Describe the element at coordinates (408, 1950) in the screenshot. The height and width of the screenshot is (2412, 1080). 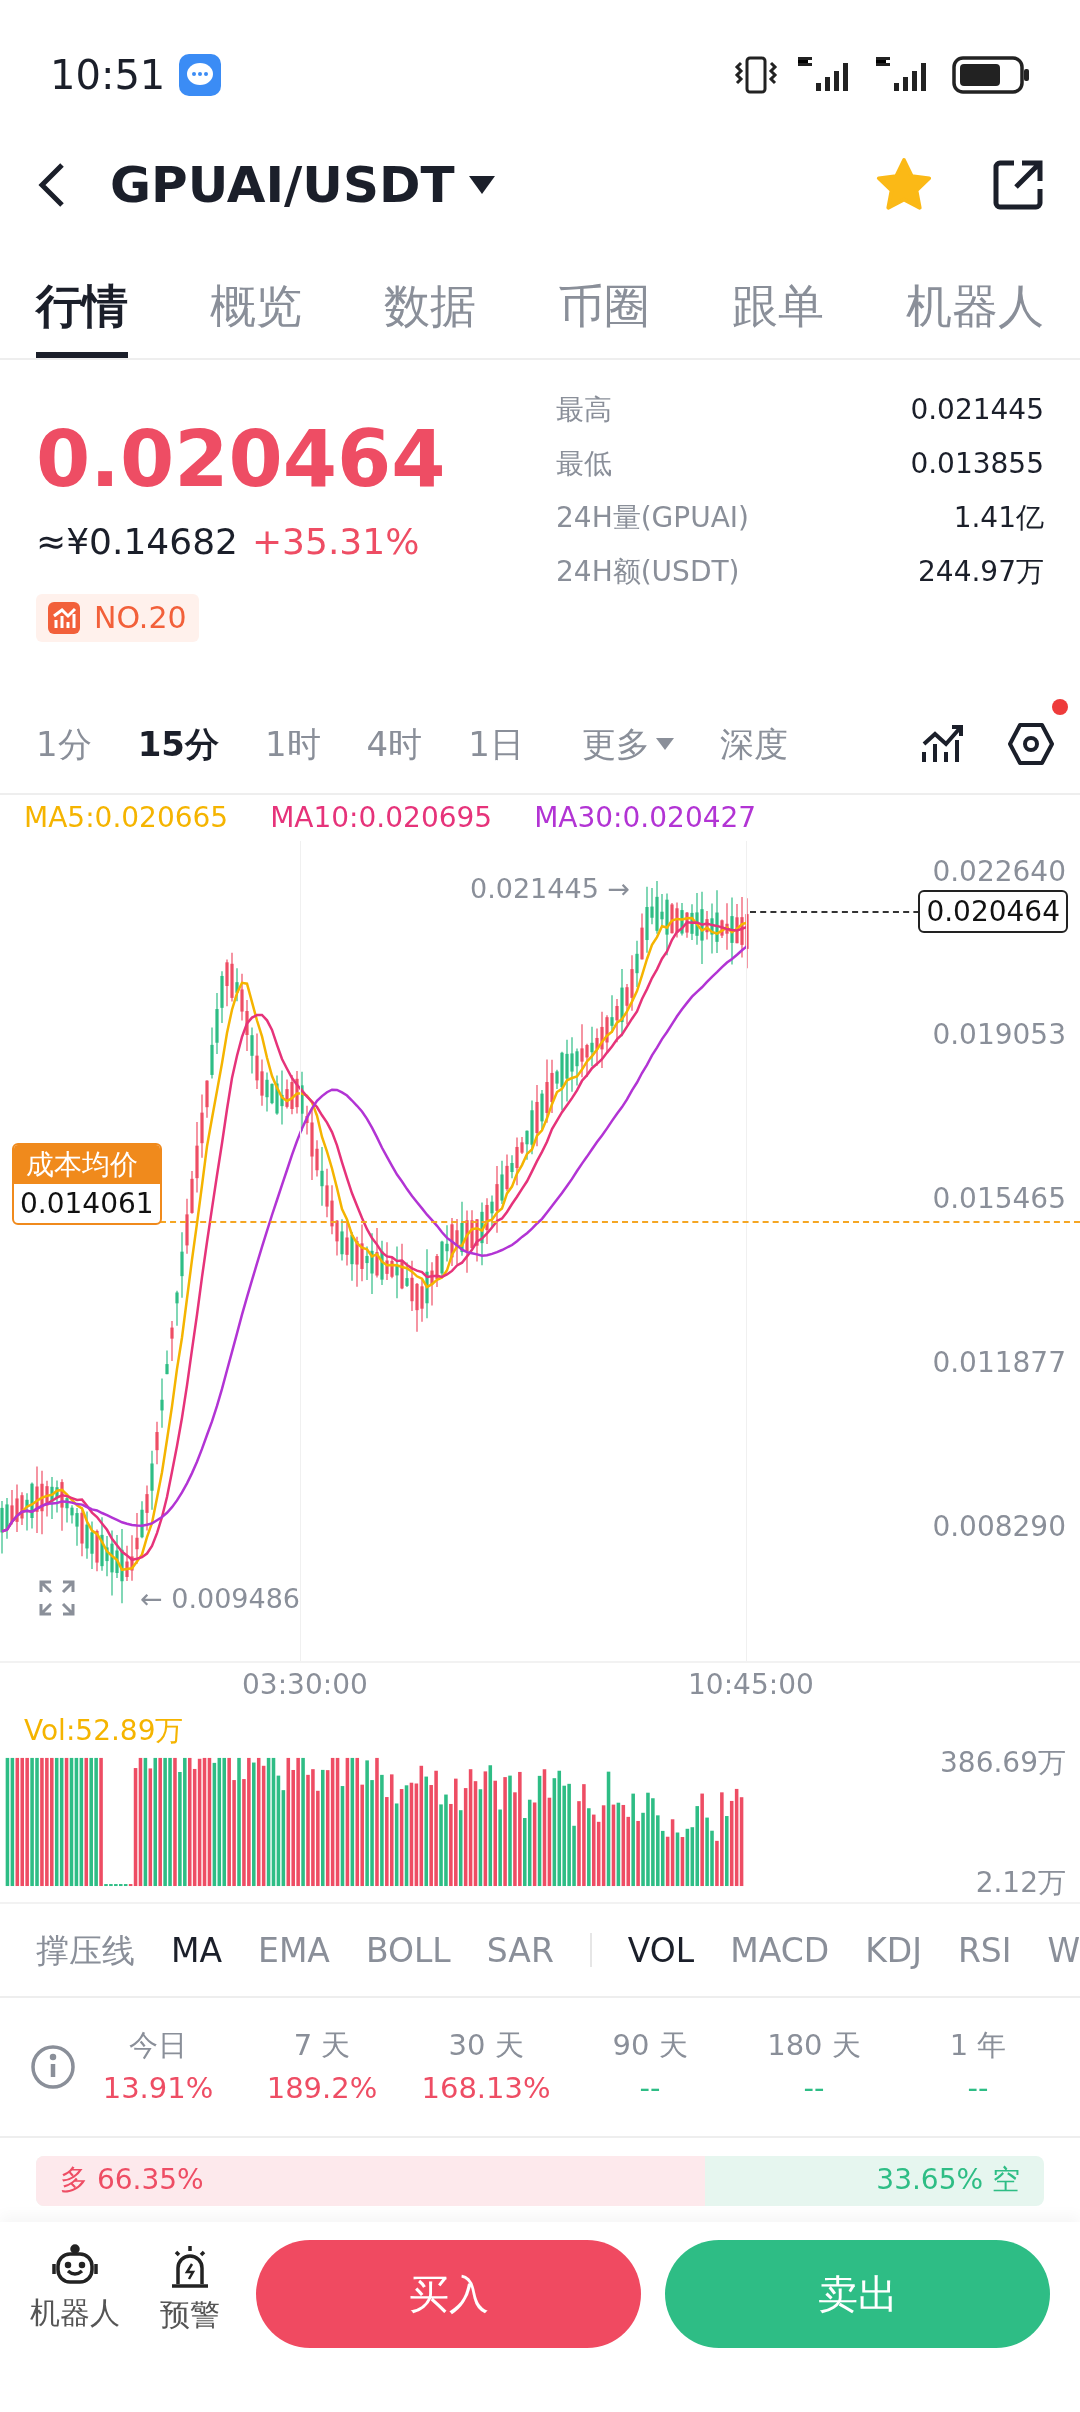
I see `indicator-tab: BOLL` at that location.